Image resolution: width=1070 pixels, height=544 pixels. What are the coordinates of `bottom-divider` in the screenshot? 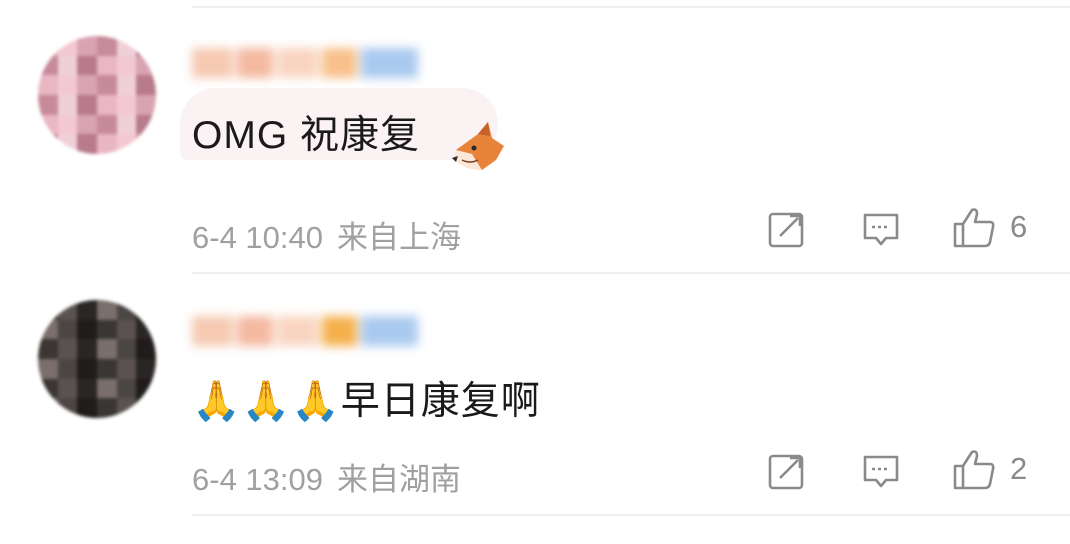 It's located at (631, 515).